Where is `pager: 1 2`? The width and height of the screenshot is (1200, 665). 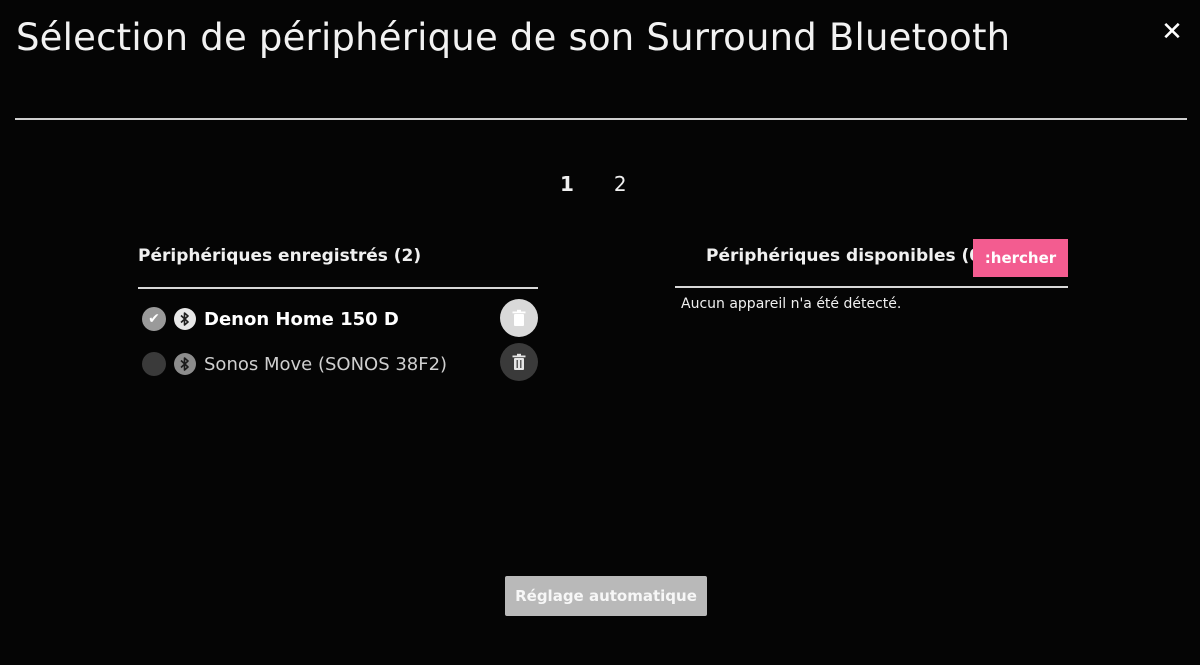 pager: 1 2 is located at coordinates (593, 184).